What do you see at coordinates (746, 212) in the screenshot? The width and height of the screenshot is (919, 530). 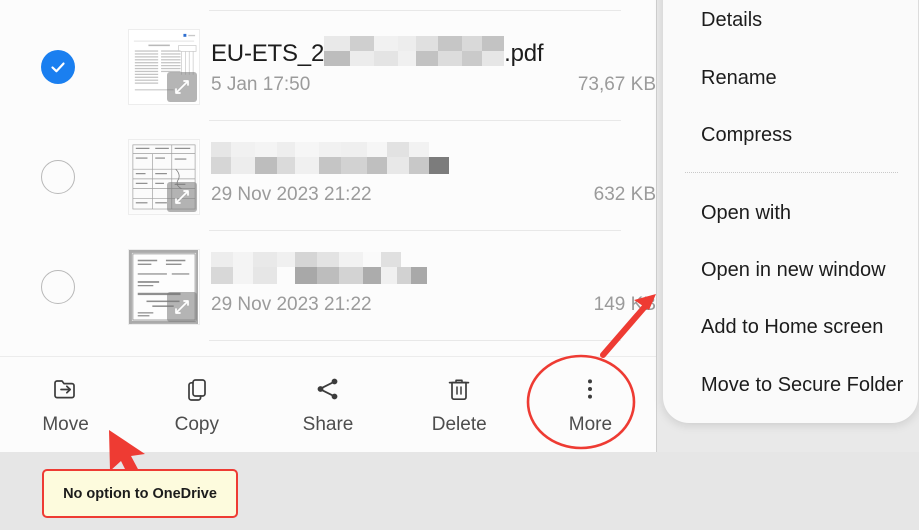 I see `menu-item-label: Open with` at bounding box center [746, 212].